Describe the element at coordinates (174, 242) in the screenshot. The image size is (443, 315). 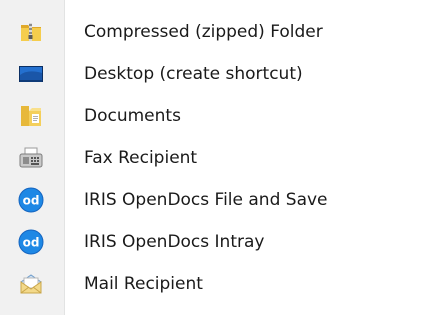
I see `menu-item-label: IRIS OpenDocs Intray` at that location.